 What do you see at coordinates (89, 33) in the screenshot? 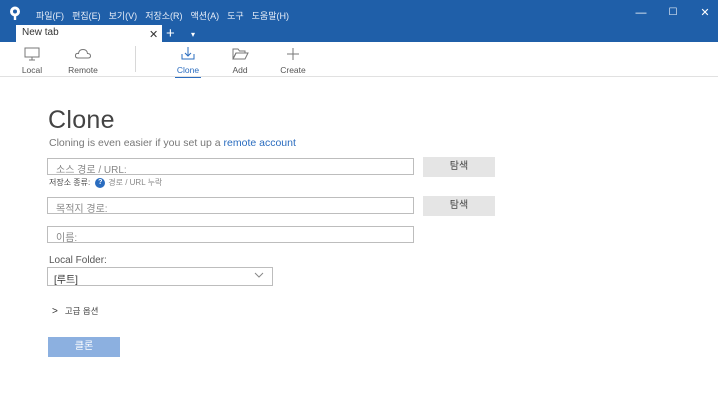
I see `tab-new-tab: New tab` at bounding box center [89, 33].